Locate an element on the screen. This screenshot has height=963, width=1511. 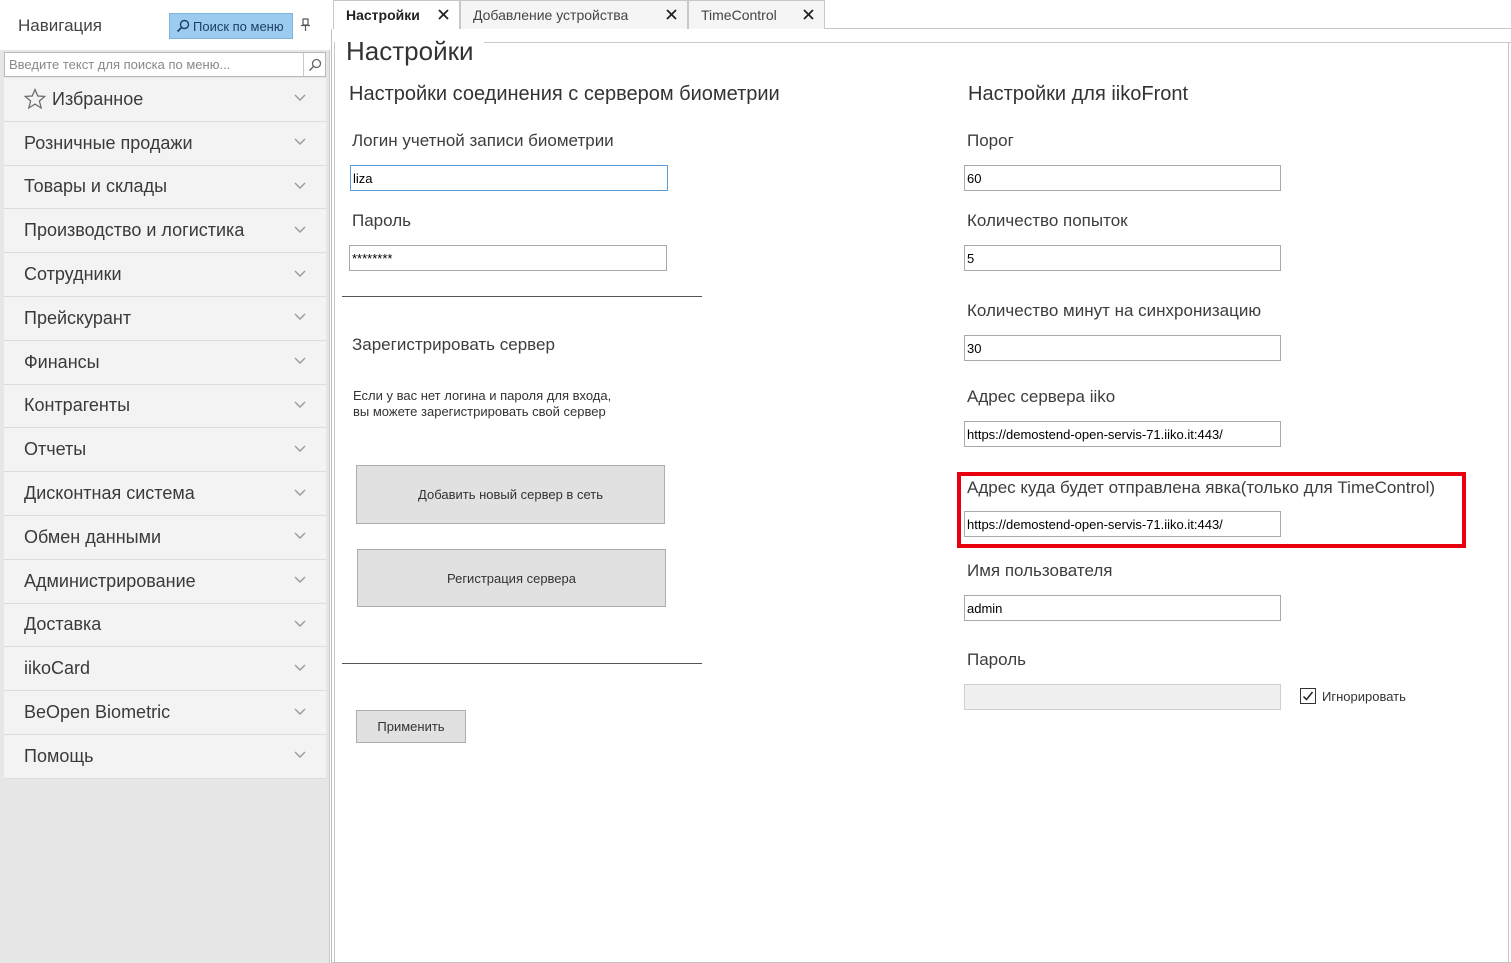
sidebar-item-price-list: Прейскурант is located at coordinates (165, 318).